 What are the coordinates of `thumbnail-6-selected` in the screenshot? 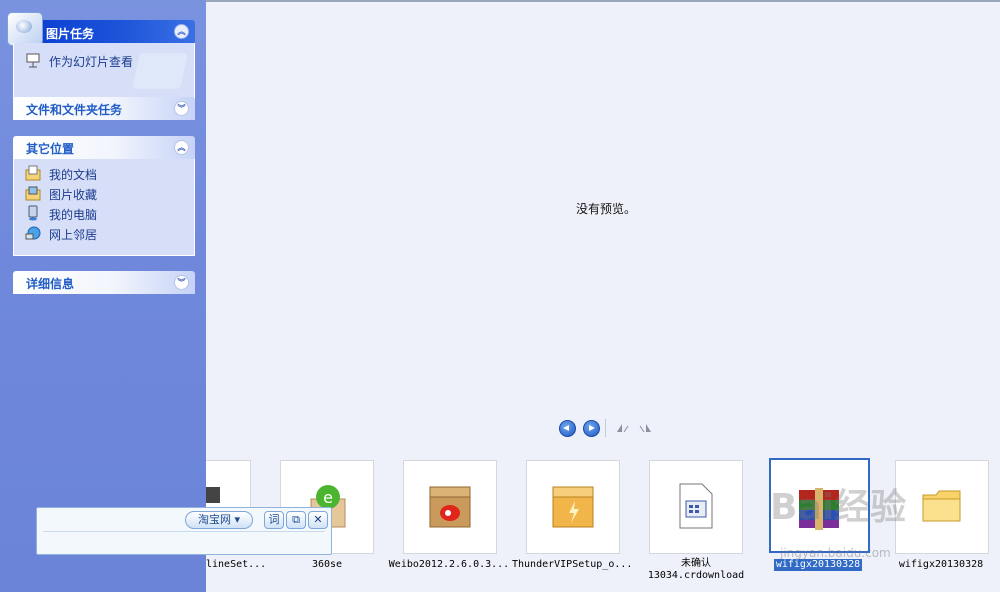 It's located at (819, 505).